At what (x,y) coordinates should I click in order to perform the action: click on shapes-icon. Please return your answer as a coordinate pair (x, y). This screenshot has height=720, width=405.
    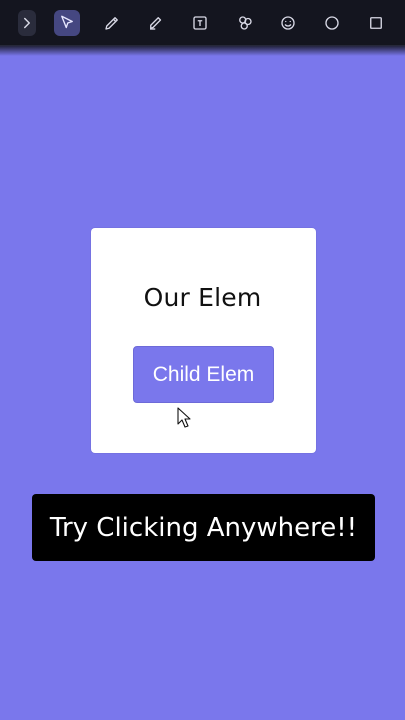
    Looking at the image, I should click on (245, 23).